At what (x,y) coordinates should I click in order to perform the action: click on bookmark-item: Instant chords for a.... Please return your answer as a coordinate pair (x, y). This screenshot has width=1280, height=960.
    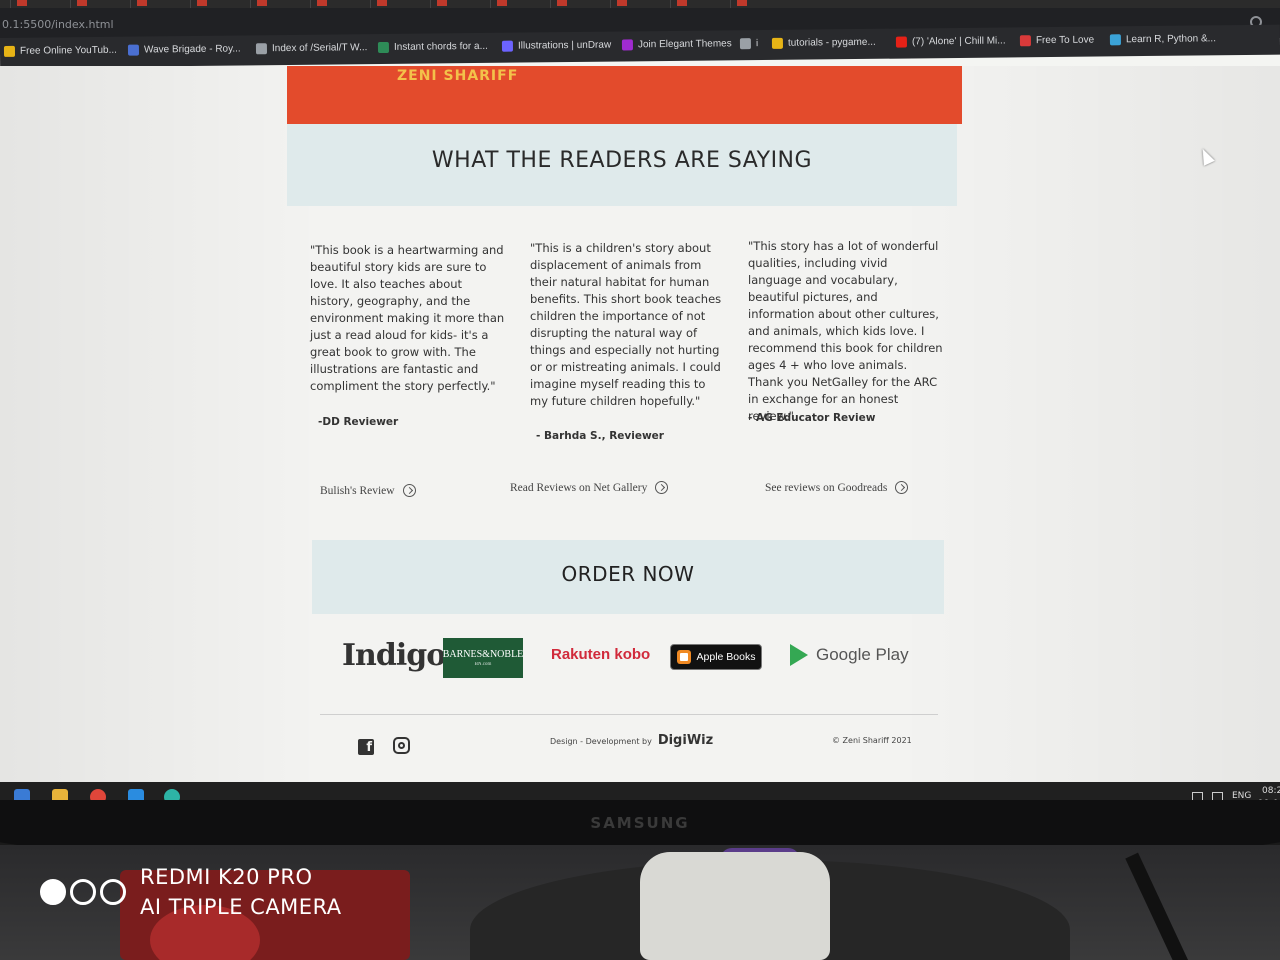
    Looking at the image, I should click on (432, 47).